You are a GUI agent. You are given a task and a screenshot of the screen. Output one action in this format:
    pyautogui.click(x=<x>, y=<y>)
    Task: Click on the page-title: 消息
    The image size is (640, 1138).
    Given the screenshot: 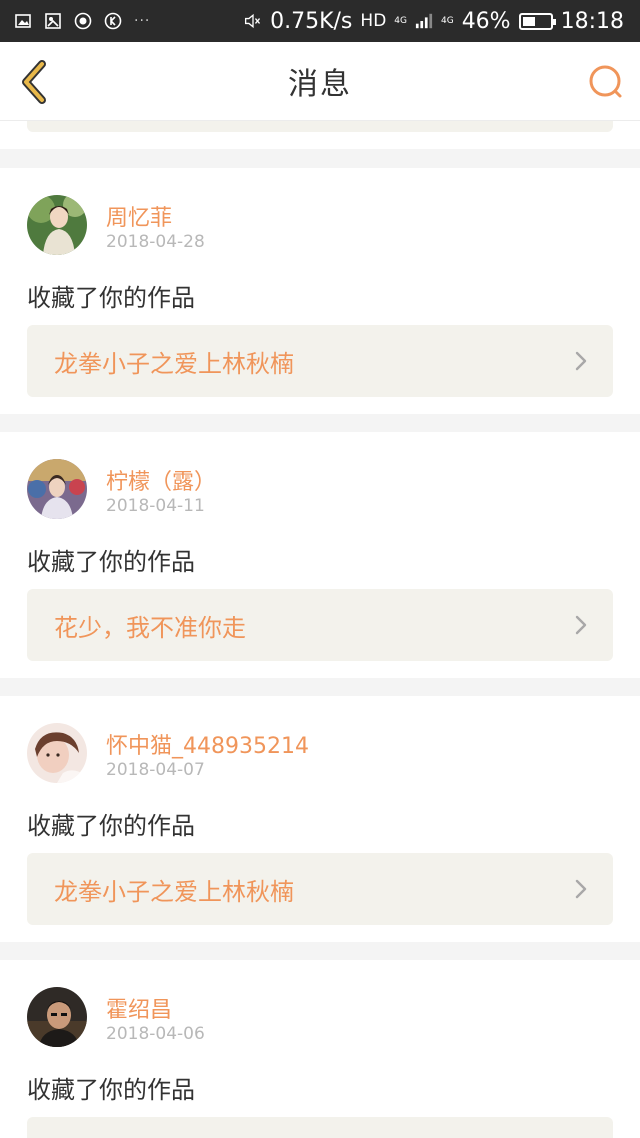 What is the action you would take?
    pyautogui.click(x=320, y=84)
    